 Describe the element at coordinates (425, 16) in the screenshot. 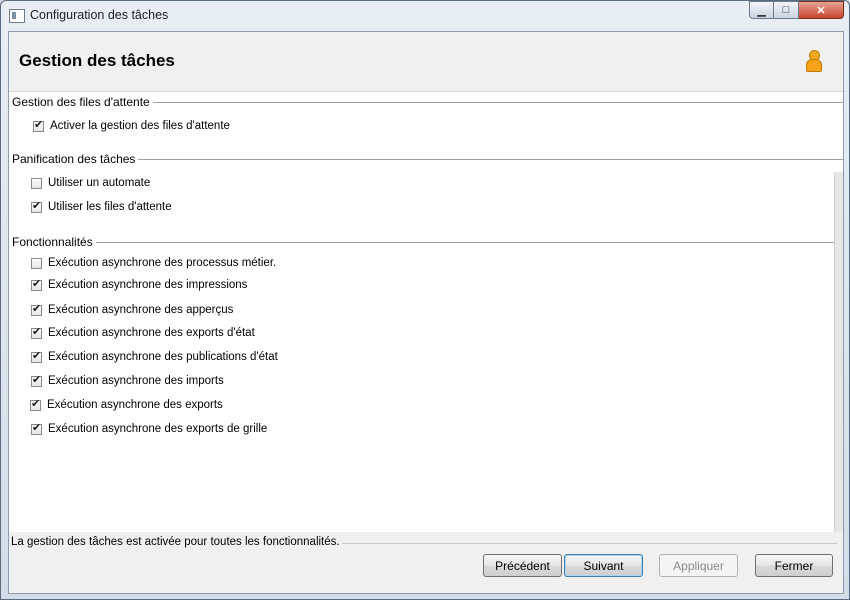

I see `title-bar: Configuration des tâches ▁ □ ✕` at that location.